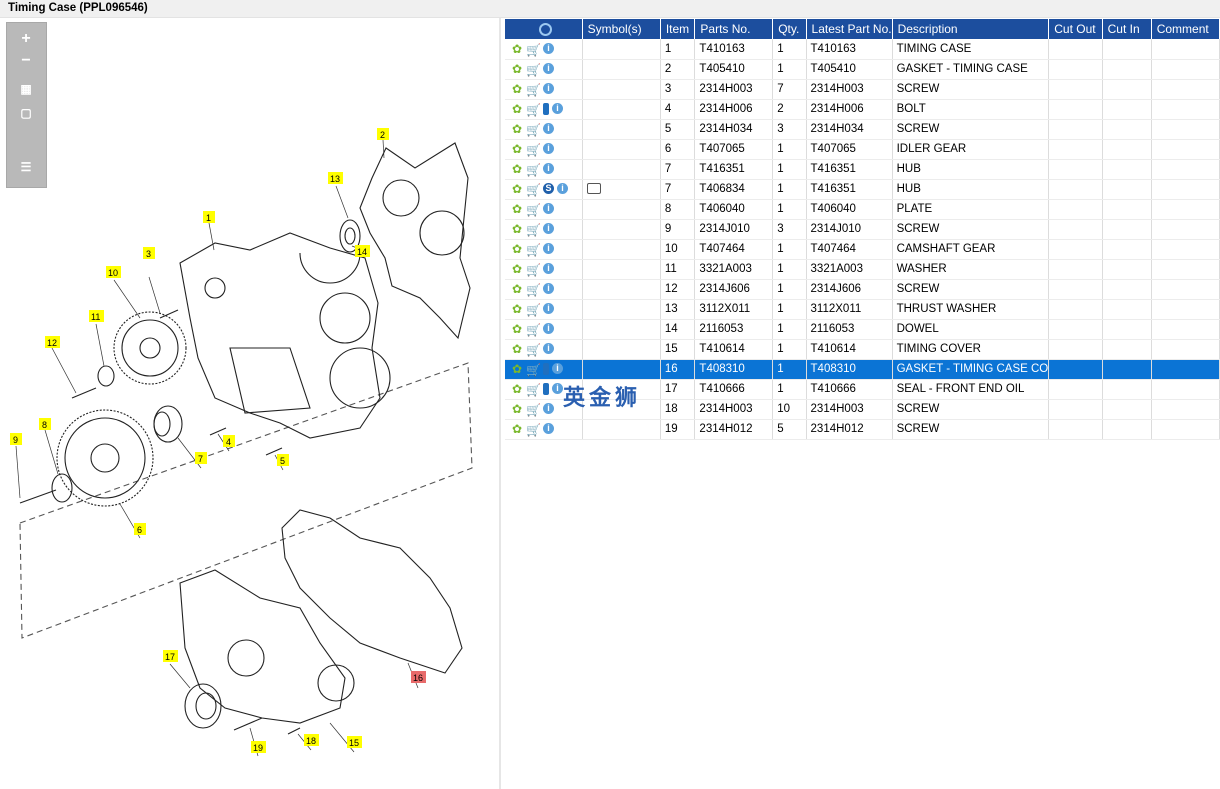  I want to click on row-latest-part-no: 2314H012, so click(849, 429).